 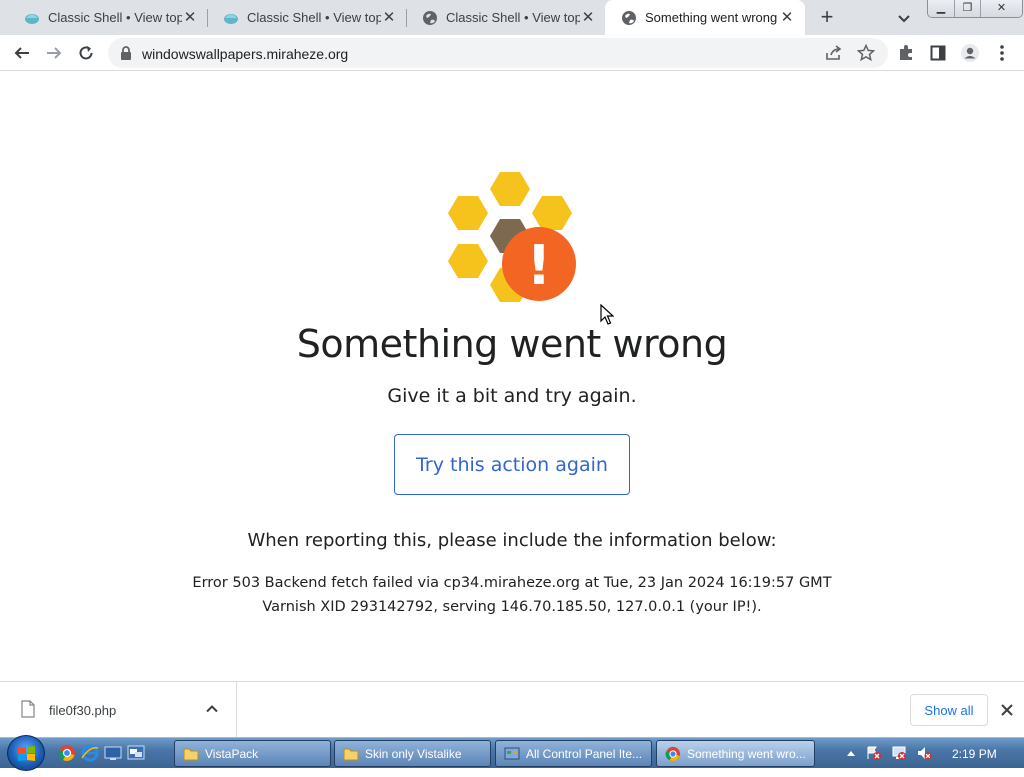 What do you see at coordinates (212, 709) in the screenshot?
I see `chevron-up-icon` at bounding box center [212, 709].